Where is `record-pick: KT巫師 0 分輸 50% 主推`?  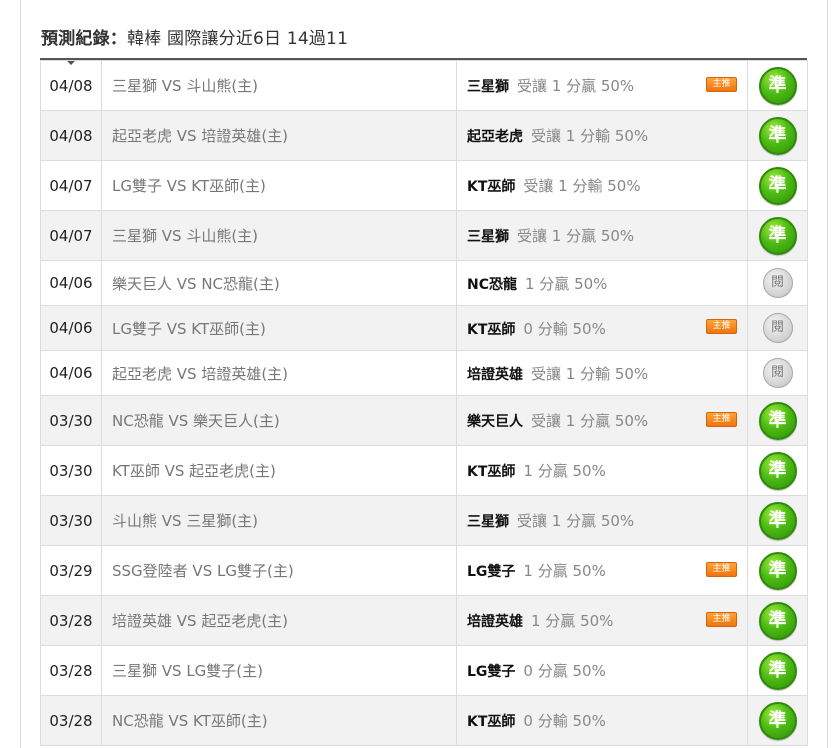 record-pick: KT巫師 0 分輸 50% 主推 is located at coordinates (602, 328).